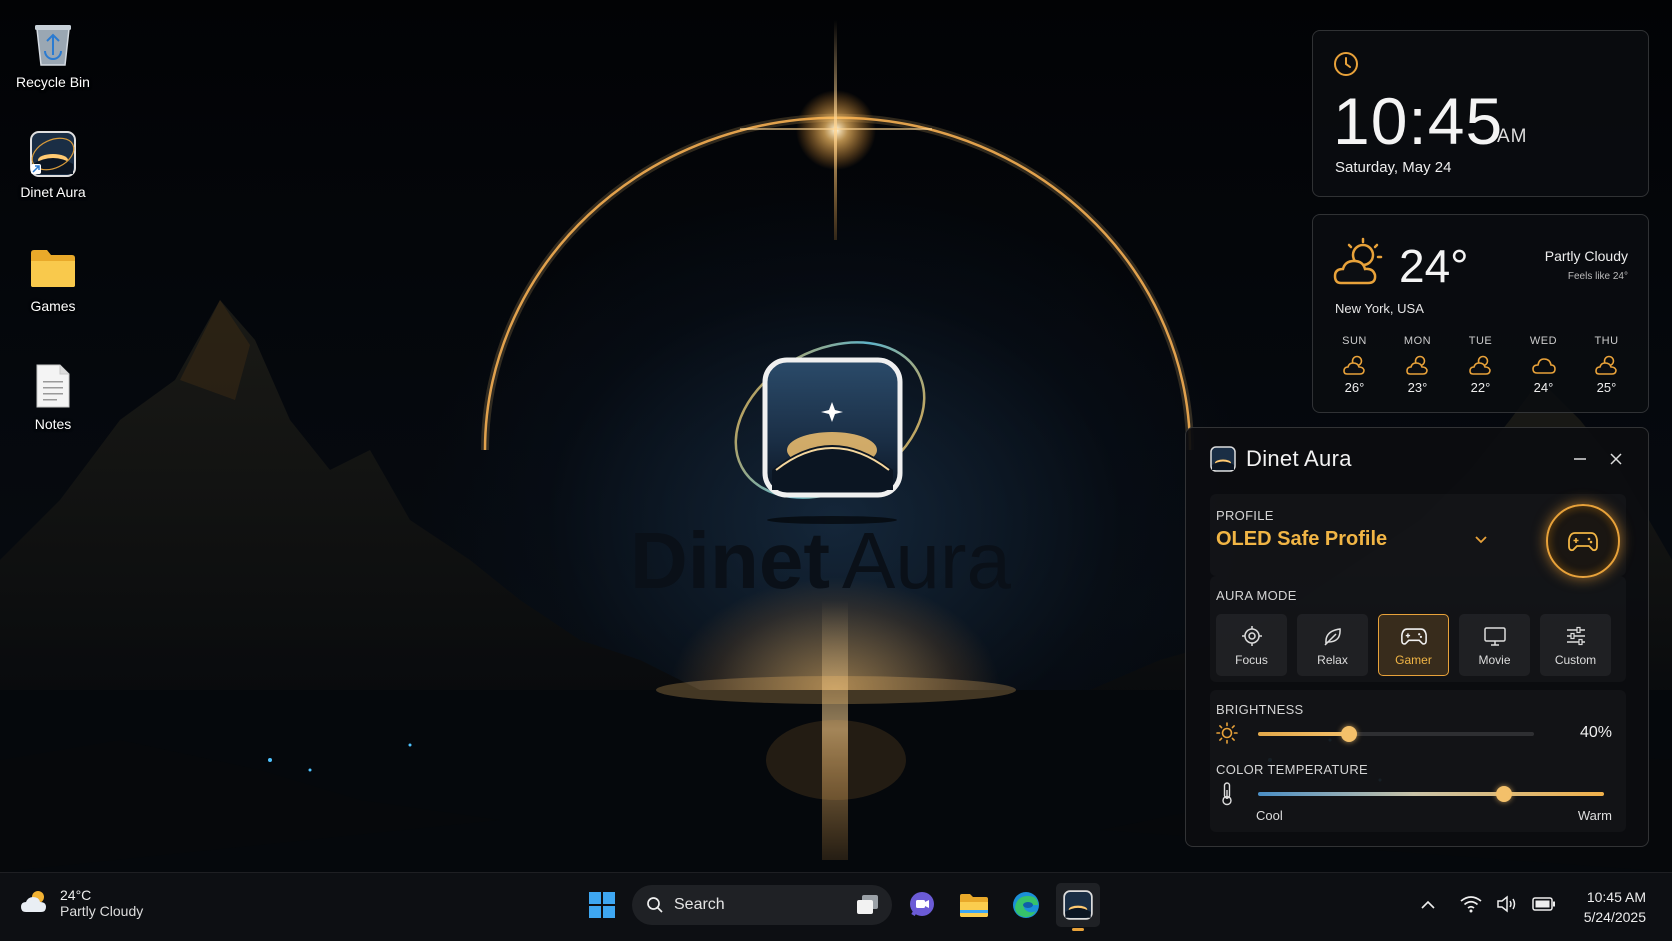  I want to click on profile-select: OLED Safe Profile, so click(1301, 539).